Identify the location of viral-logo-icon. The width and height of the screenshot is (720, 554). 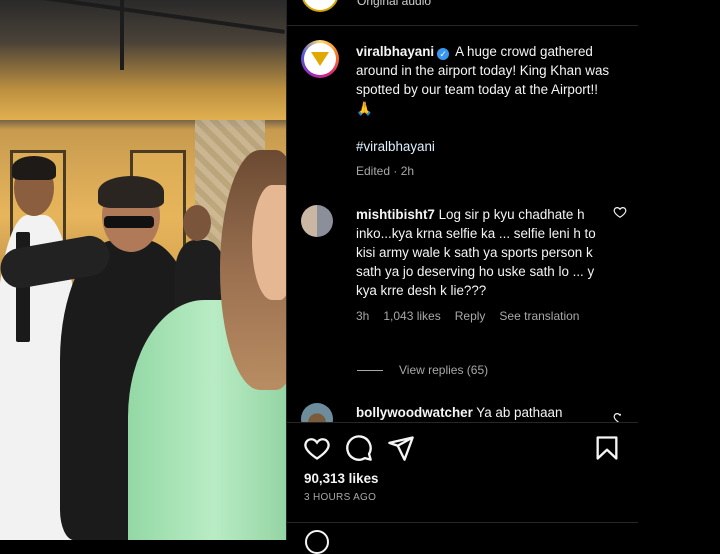
(320, 59).